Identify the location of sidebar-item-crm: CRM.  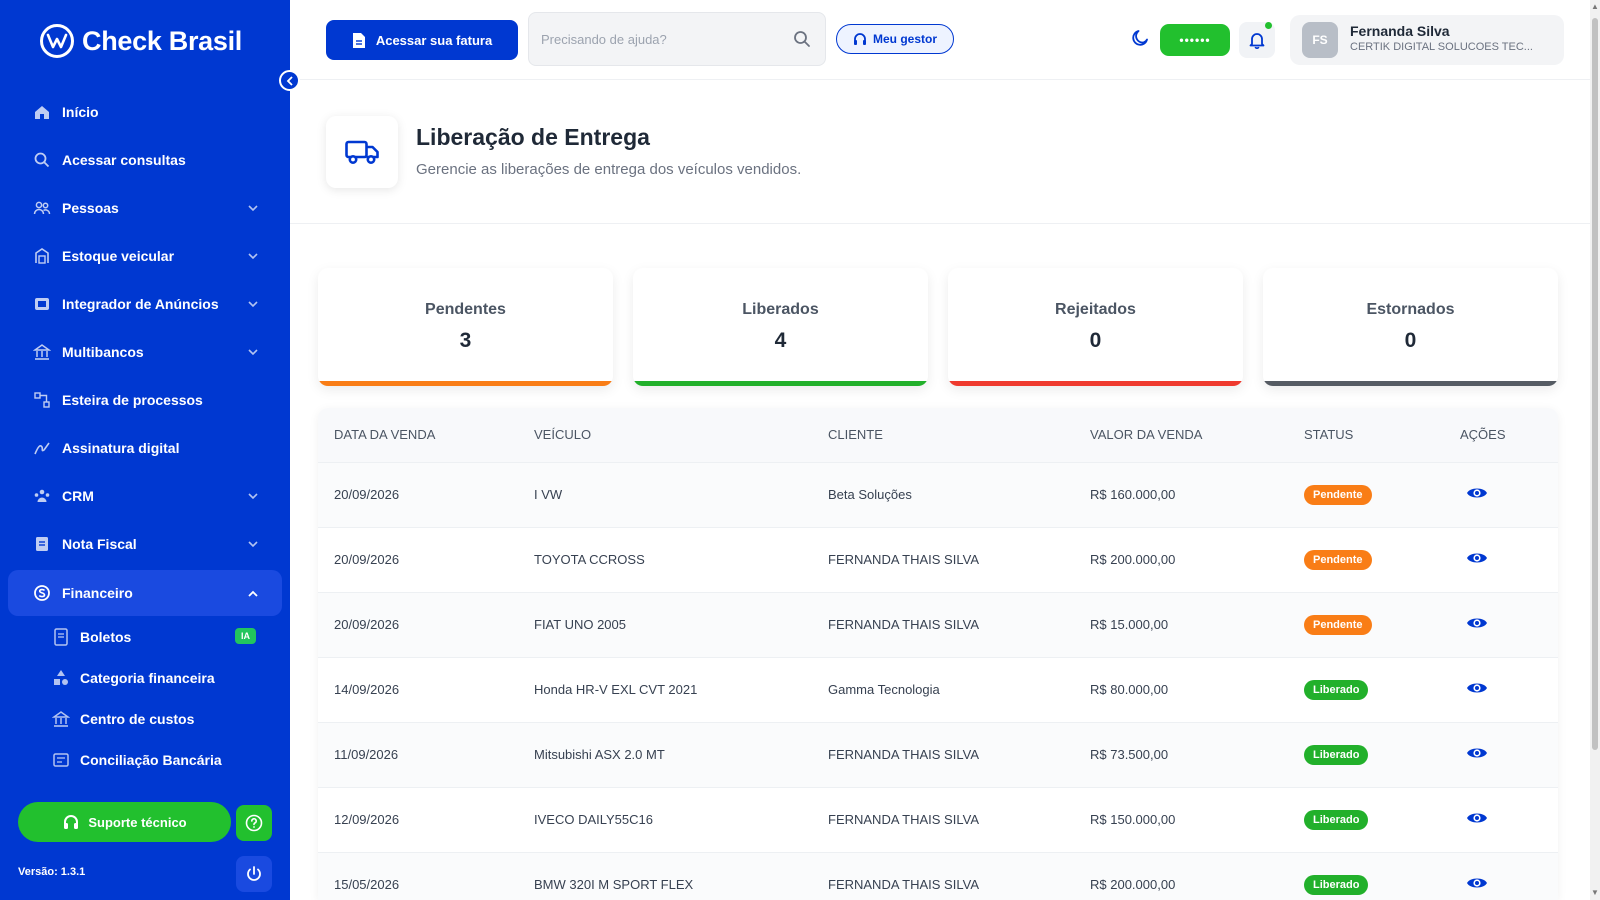
(145, 496).